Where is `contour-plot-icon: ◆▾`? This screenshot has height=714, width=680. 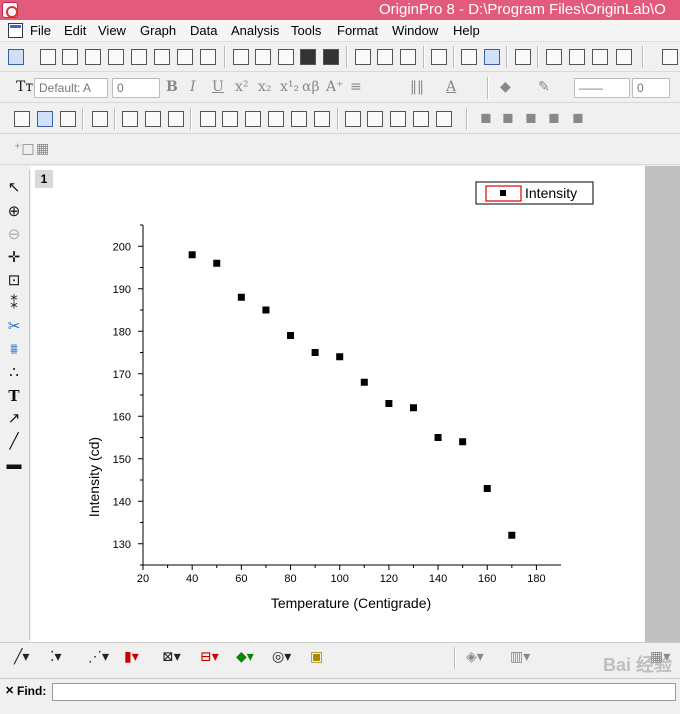
contour-plot-icon: ◆▾ is located at coordinates (245, 657).